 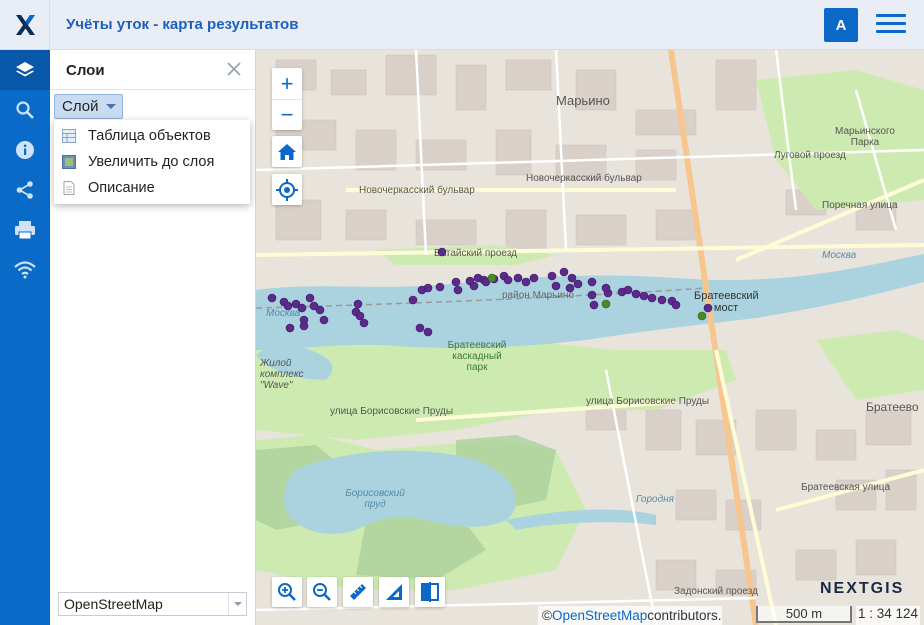 I want to click on zoom-out-box-icon, so click(x=322, y=592).